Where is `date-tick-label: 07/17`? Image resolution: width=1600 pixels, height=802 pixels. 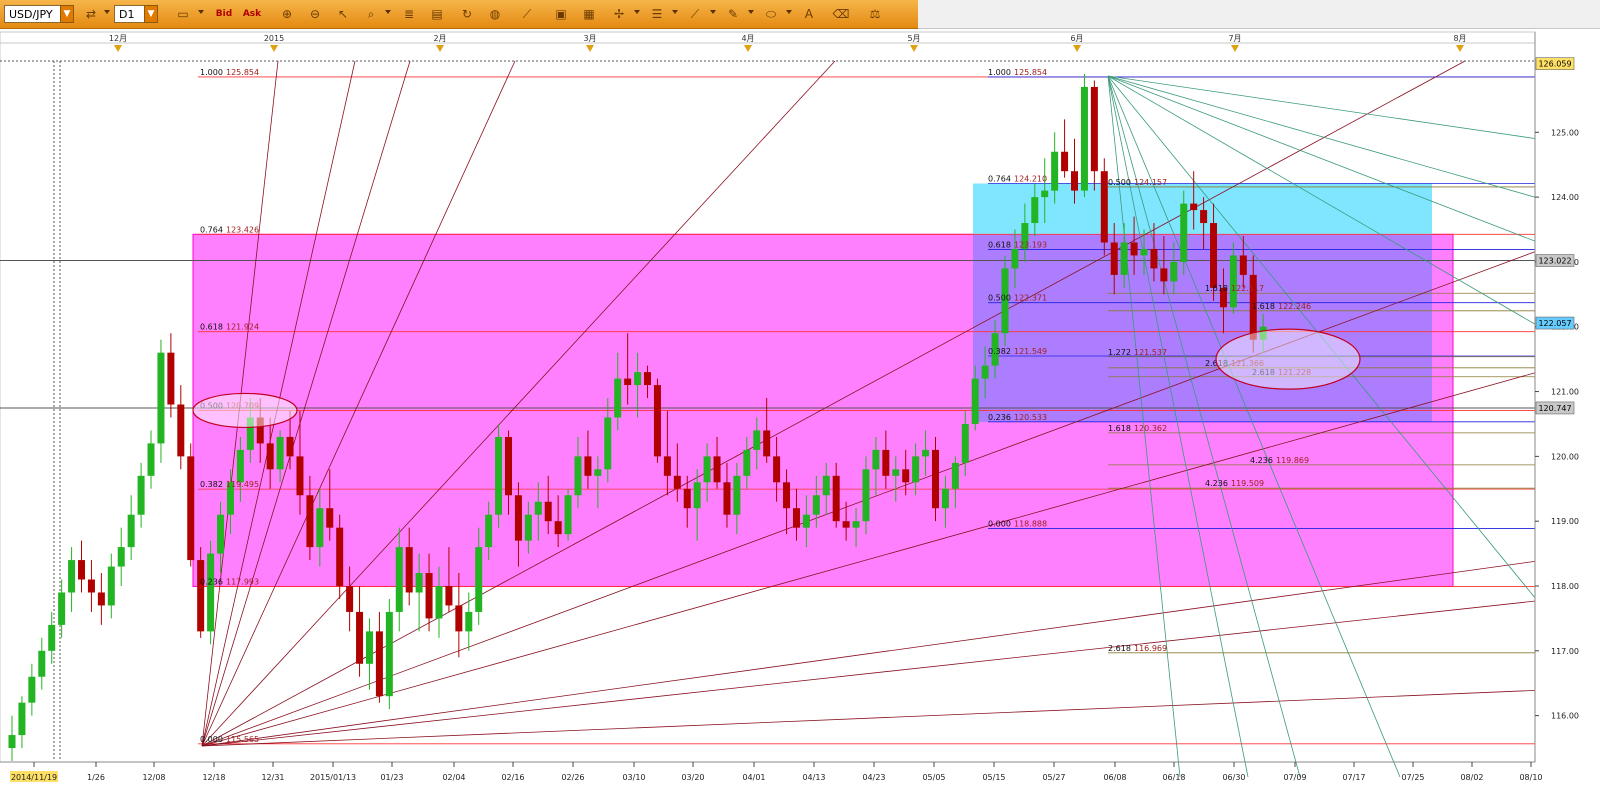 date-tick-label: 07/17 is located at coordinates (1353, 777).